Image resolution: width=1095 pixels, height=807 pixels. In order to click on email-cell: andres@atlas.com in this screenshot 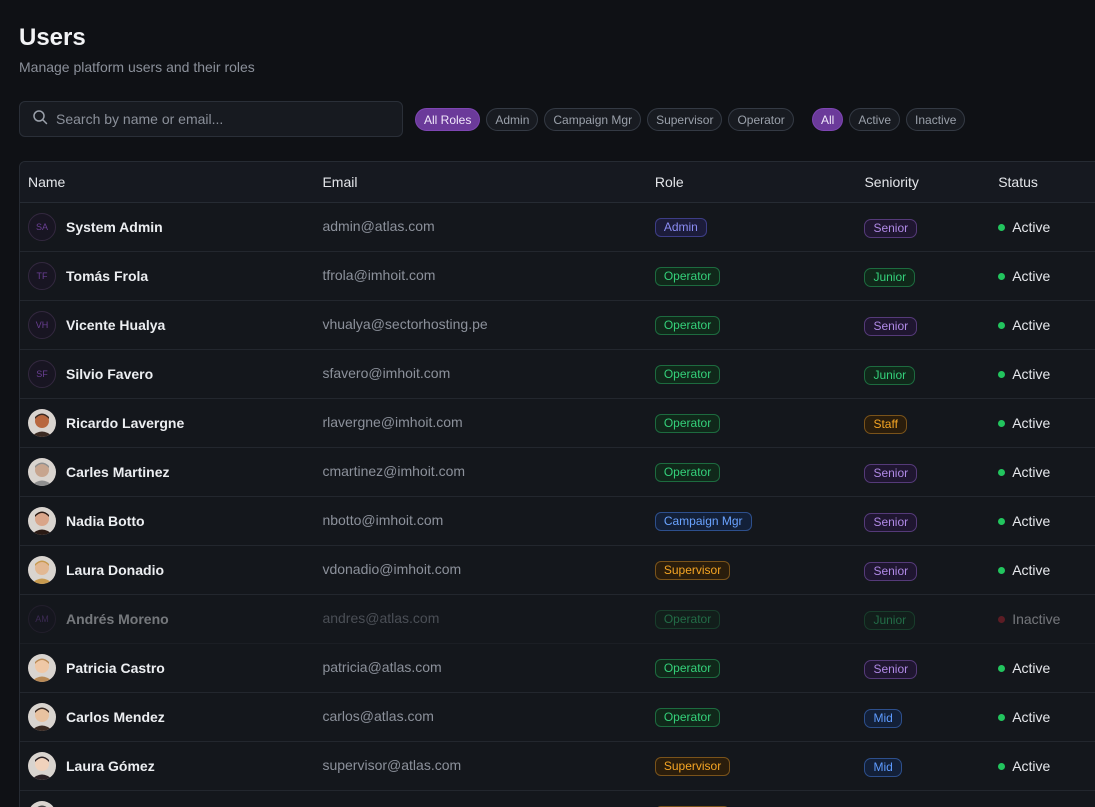, I will do `click(488, 619)`.